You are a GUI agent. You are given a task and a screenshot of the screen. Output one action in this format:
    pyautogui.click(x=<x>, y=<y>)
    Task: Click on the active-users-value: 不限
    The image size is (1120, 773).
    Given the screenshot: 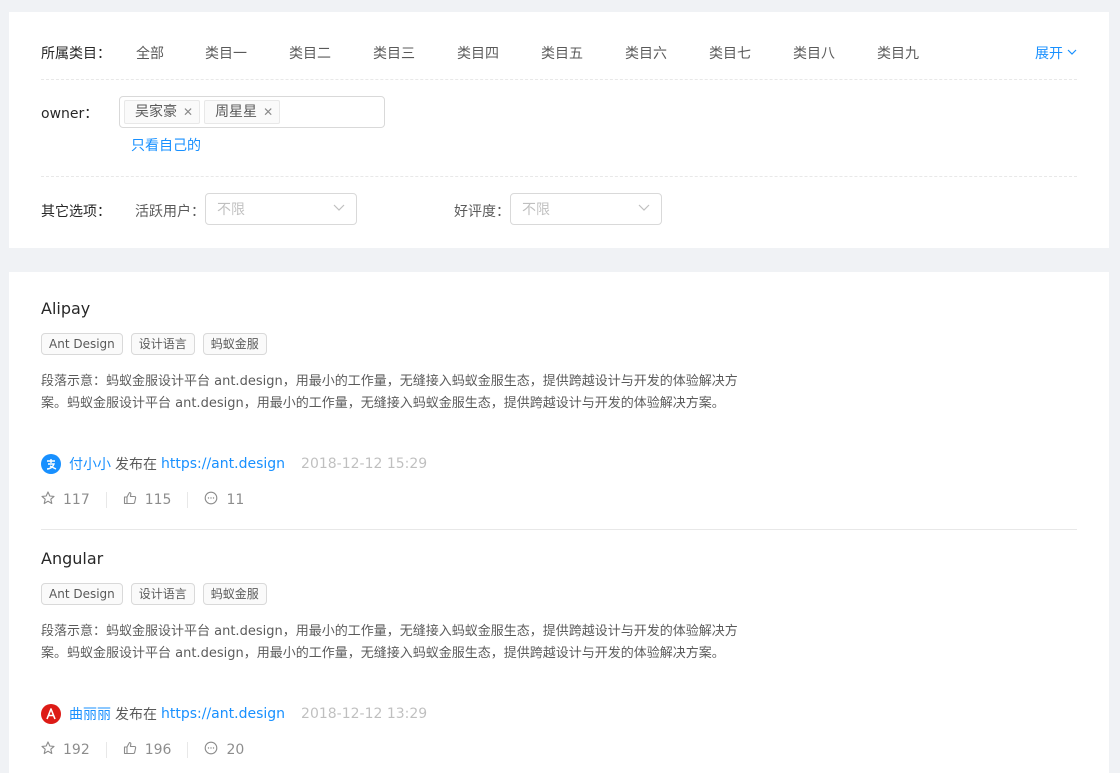 What is the action you would take?
    pyautogui.click(x=231, y=210)
    